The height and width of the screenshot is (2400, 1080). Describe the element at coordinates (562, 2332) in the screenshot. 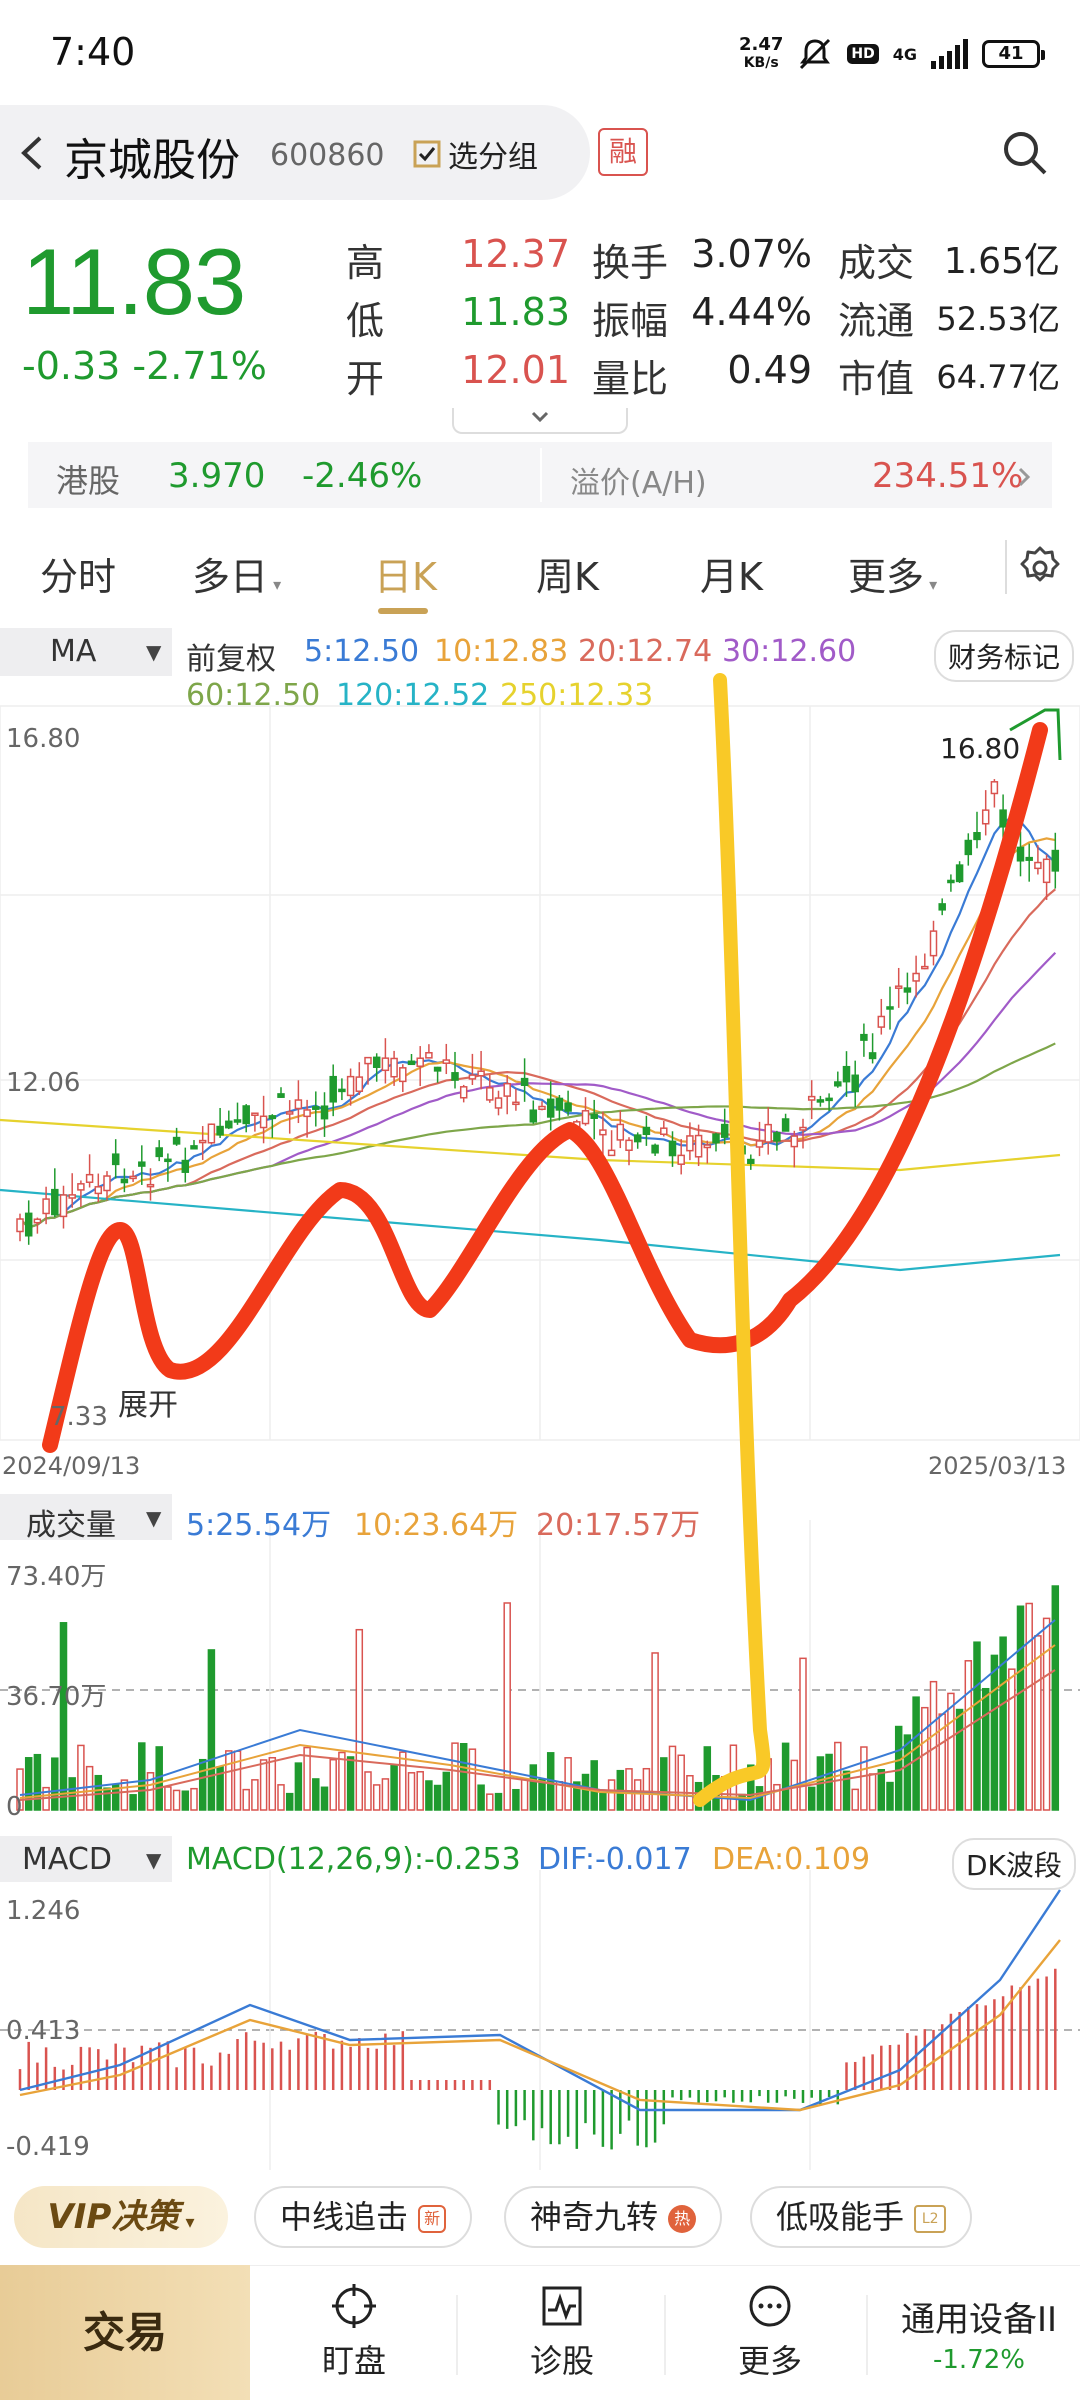

I see `nav-diagnose: 诊股` at that location.